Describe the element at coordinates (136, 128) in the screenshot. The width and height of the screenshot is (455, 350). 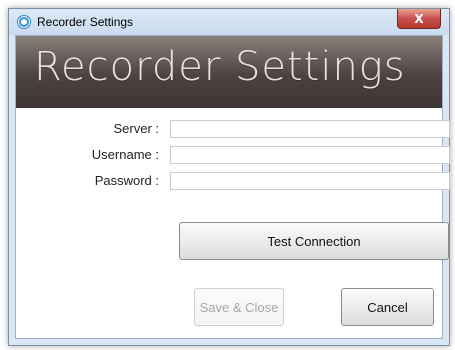
I see `server-label: Server :` at that location.